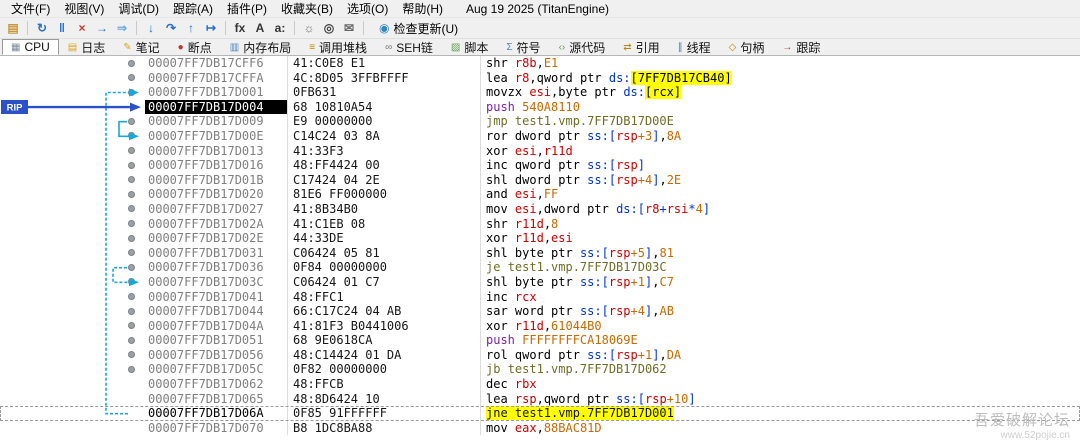 This screenshot has width=1080, height=448. What do you see at coordinates (540, 384) in the screenshot?
I see `disasm-row: 00007FF7DB17D062 48:FFCB dec rbx` at bounding box center [540, 384].